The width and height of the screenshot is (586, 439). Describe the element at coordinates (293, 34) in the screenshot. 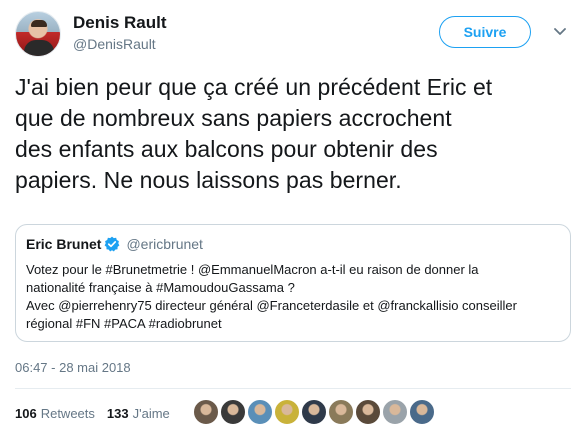

I see `tweet-header: Denis Rault @DenisRault Suivre` at that location.